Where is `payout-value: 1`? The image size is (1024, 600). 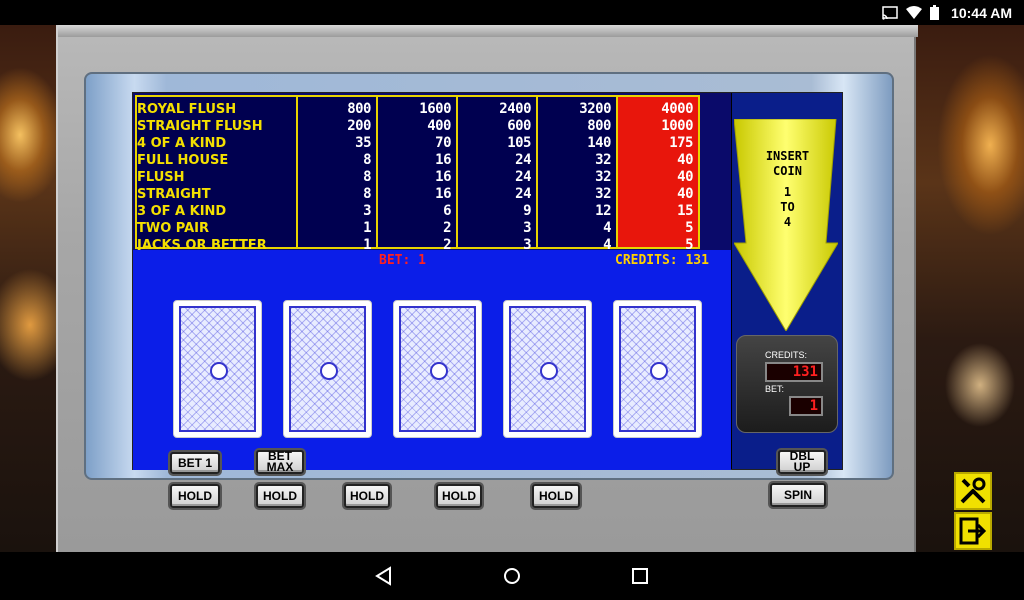
payout-value: 1 is located at coordinates (367, 228).